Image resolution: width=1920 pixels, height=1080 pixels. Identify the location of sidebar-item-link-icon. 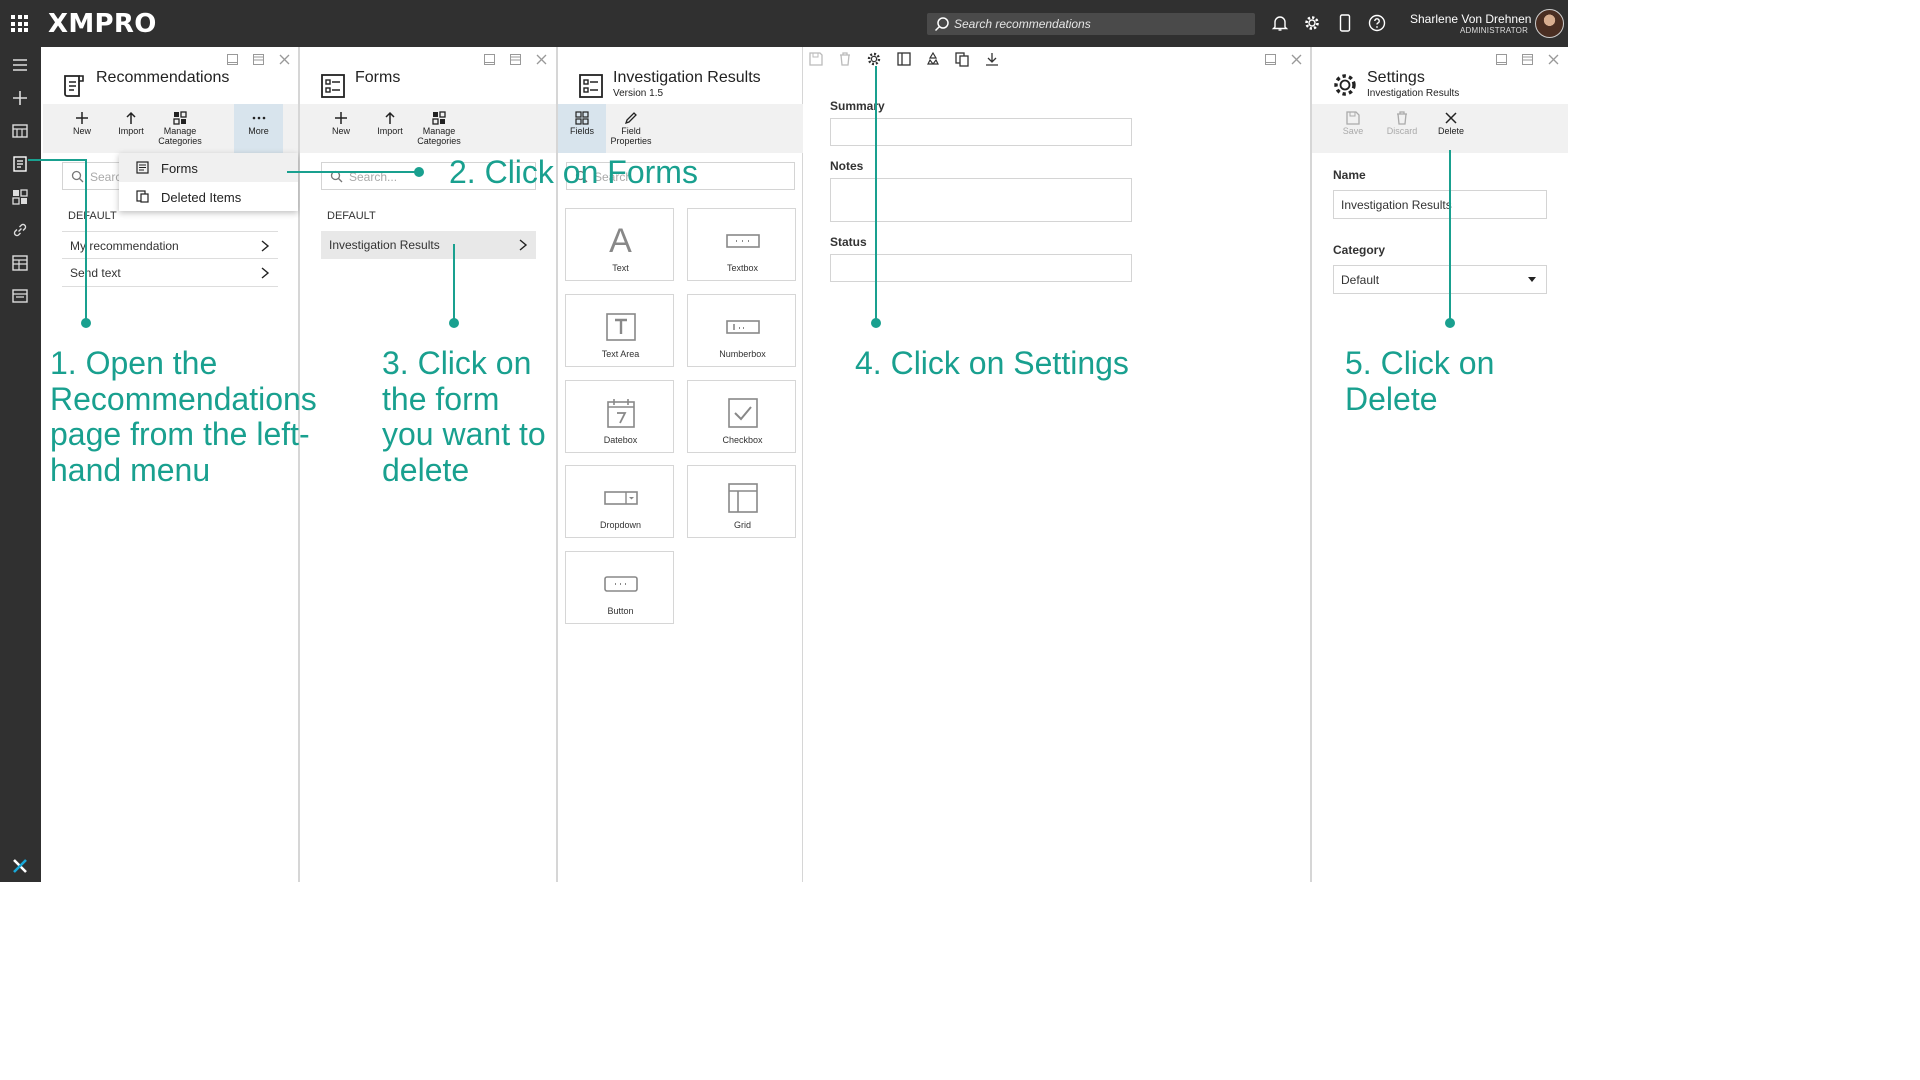
(20, 230).